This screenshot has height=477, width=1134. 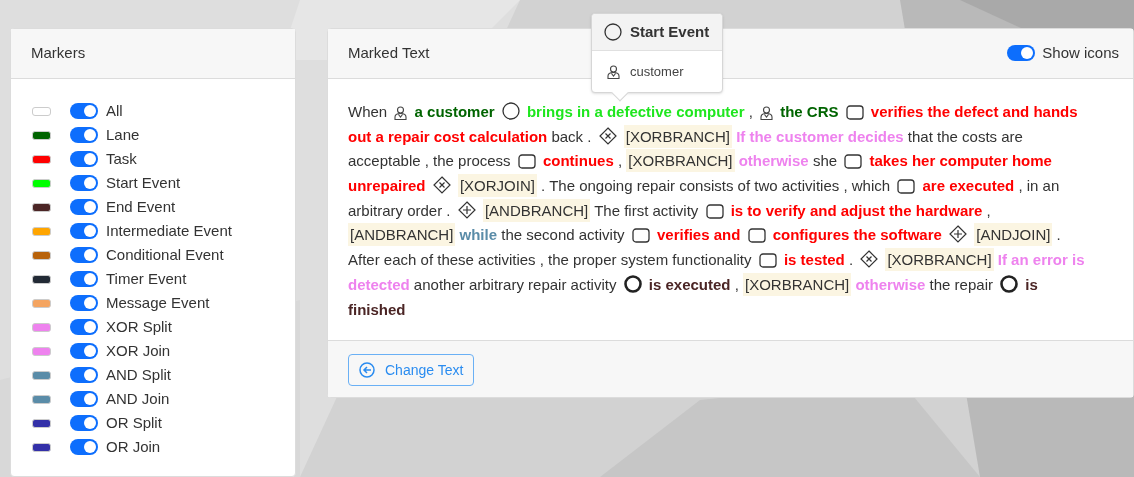 I want to click on annotated-phrase: are executed, so click(x=968, y=186).